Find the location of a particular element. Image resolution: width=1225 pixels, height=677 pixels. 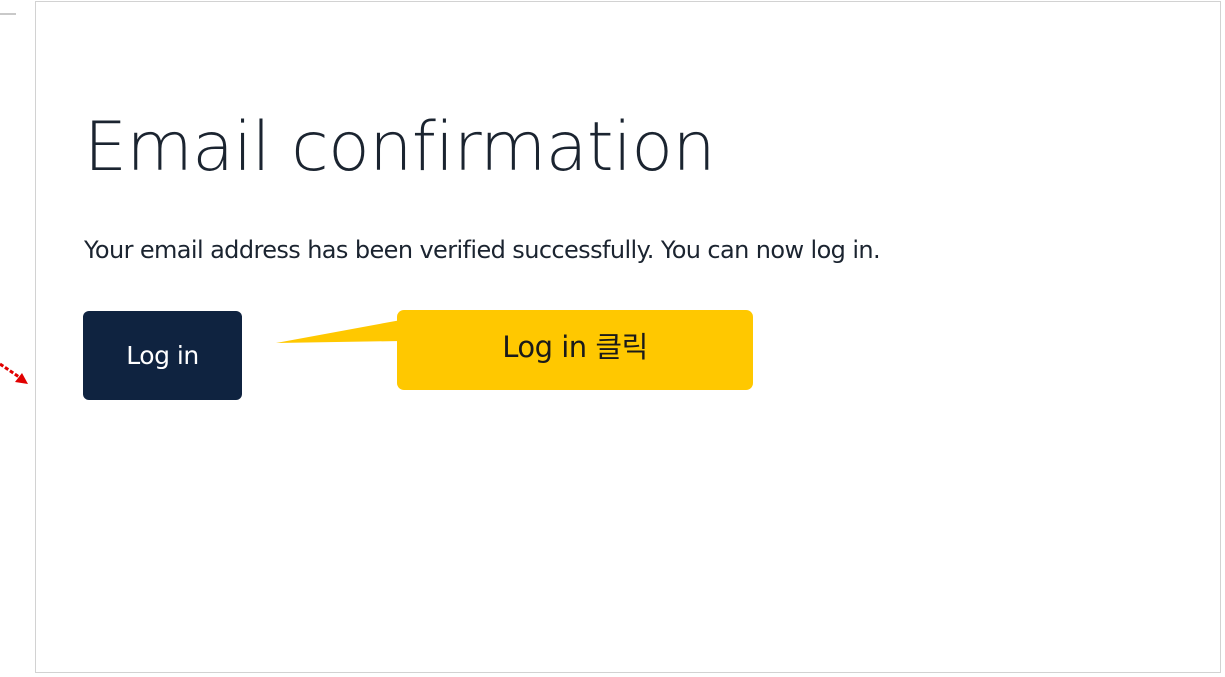

callout-pointer is located at coordinates (338, 331).